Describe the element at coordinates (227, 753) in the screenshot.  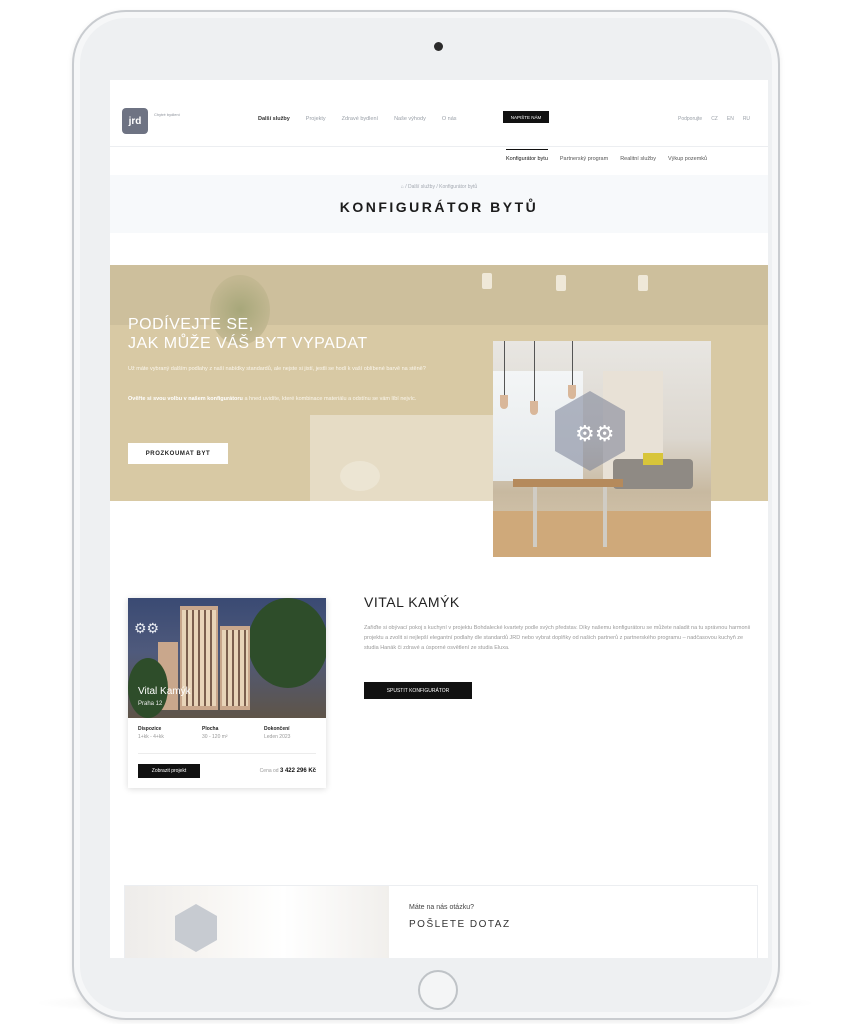
I see `card-divider` at that location.